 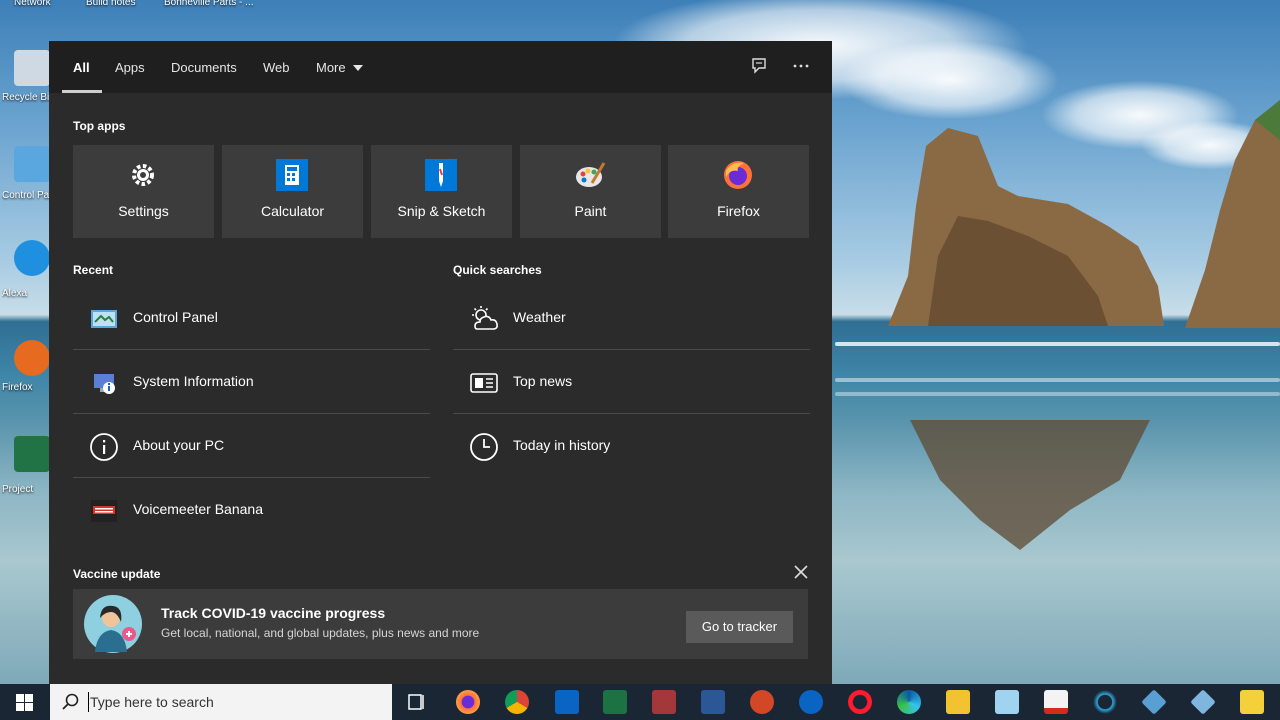 What do you see at coordinates (543, 381) in the screenshot?
I see `quick-search-label: Top news` at bounding box center [543, 381].